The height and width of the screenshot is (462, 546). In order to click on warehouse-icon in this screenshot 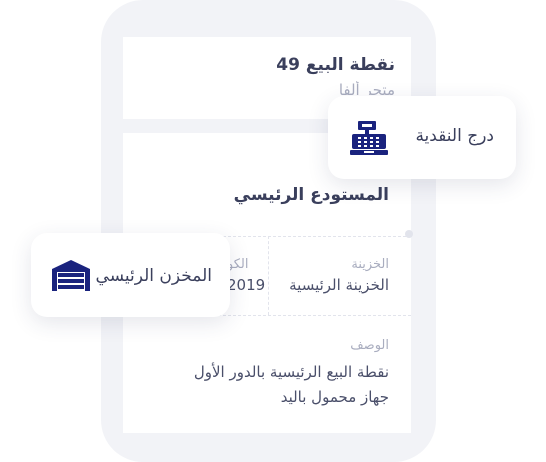, I will do `click(71, 275)`.